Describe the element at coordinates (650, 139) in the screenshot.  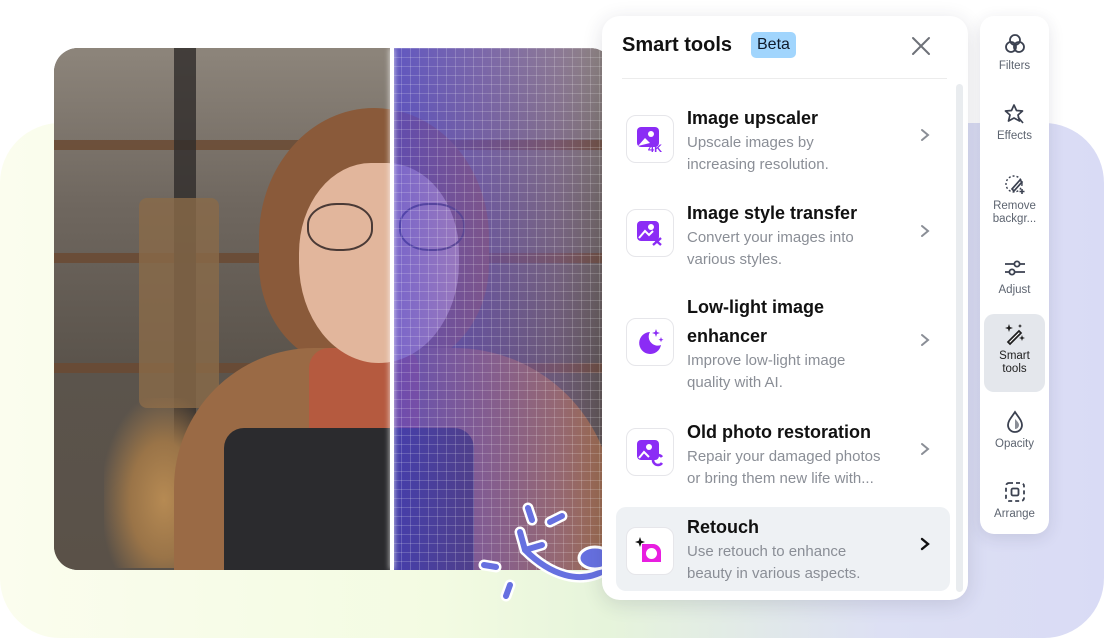
I see `image-4k-icon: 4K` at that location.